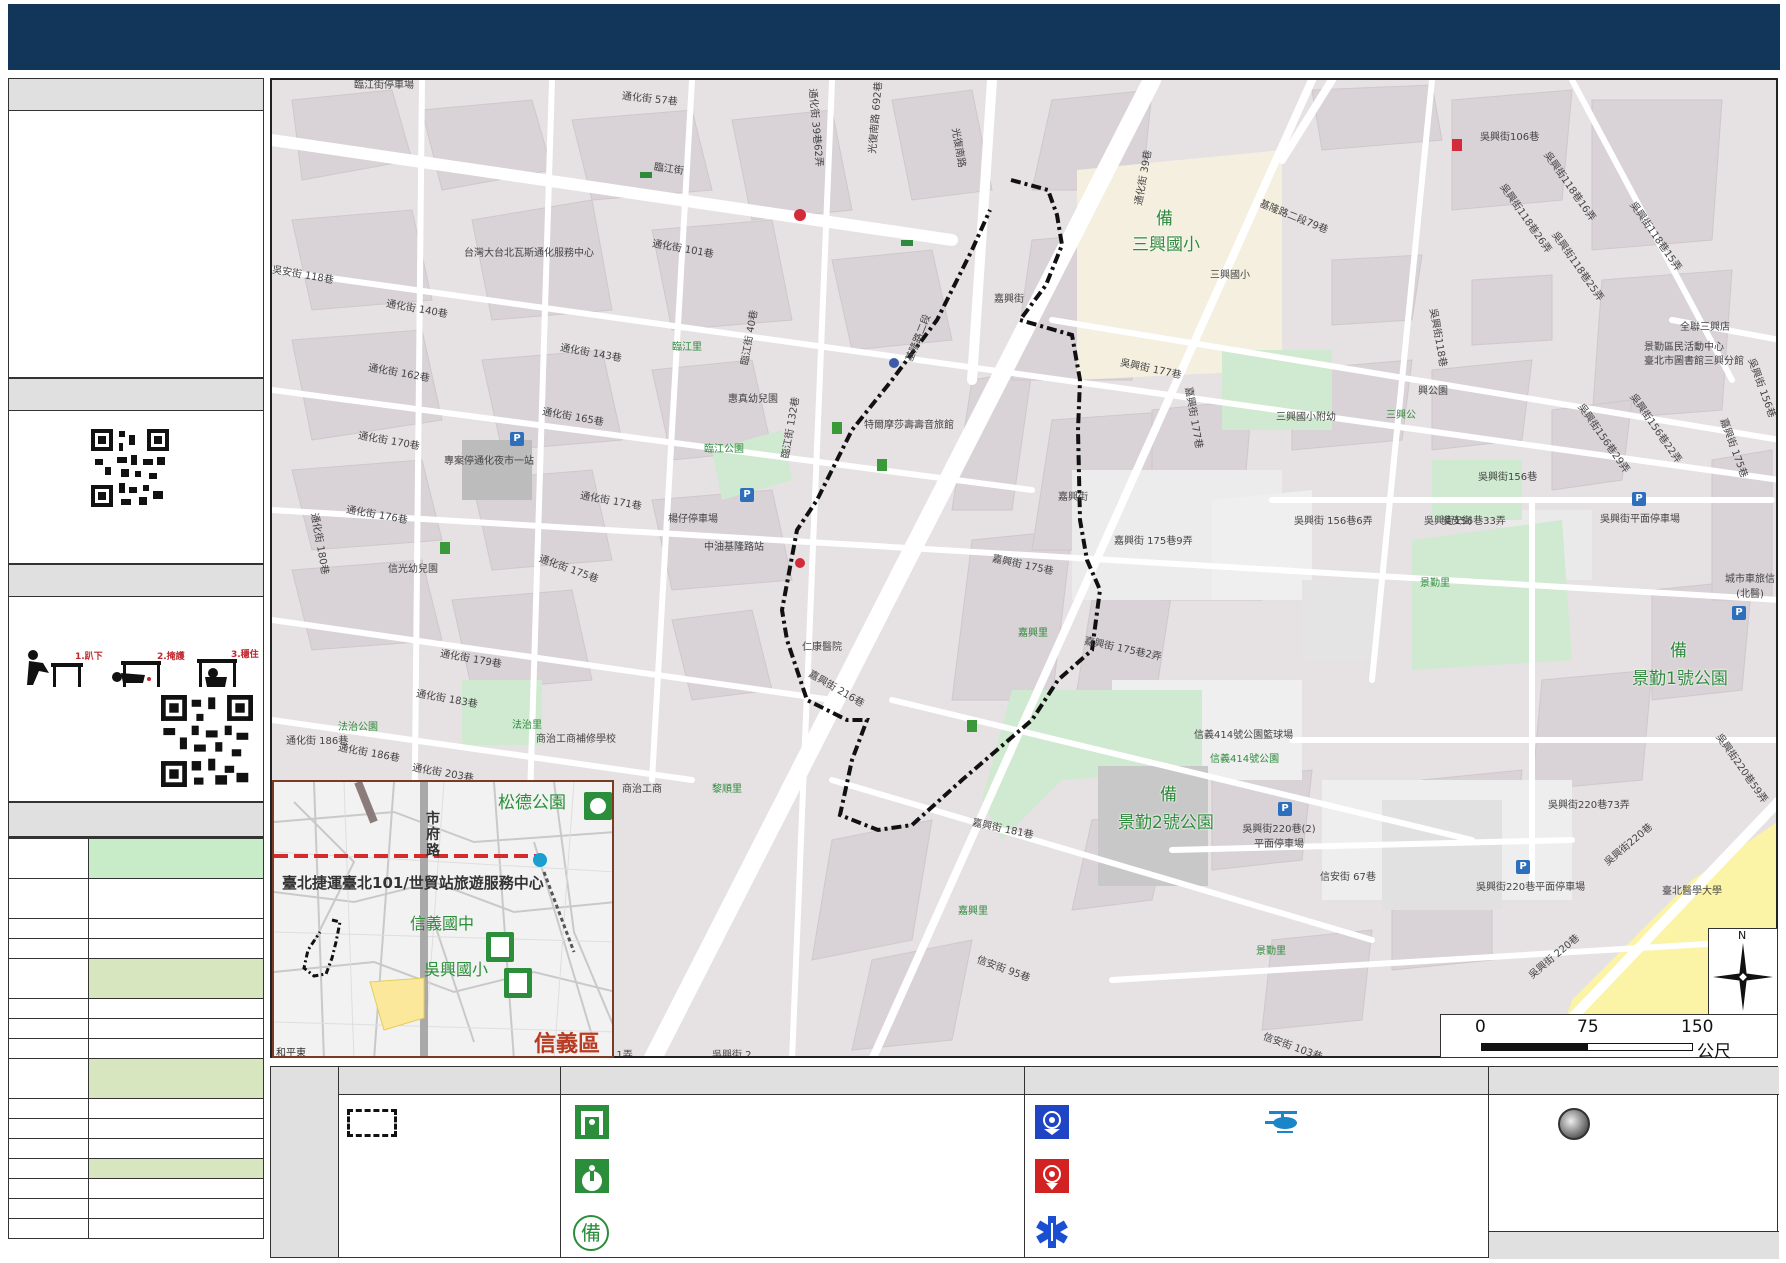 This screenshot has width=1786, height=1263. Describe the element at coordinates (1279, 837) in the screenshot. I see `street-label: 吳興街220巷(2)平面停車場` at that location.